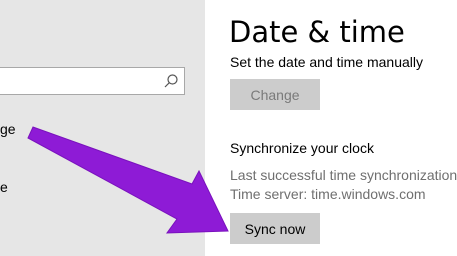  Describe the element at coordinates (275, 94) in the screenshot. I see `change-button: Change` at that location.